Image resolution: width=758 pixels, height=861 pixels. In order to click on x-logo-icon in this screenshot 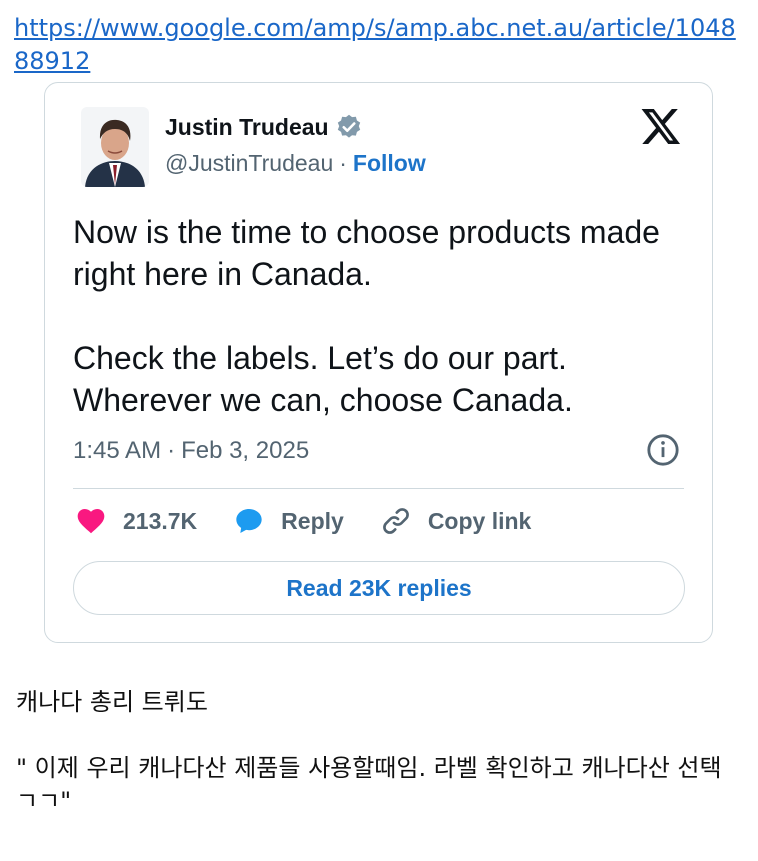, I will do `click(661, 126)`.